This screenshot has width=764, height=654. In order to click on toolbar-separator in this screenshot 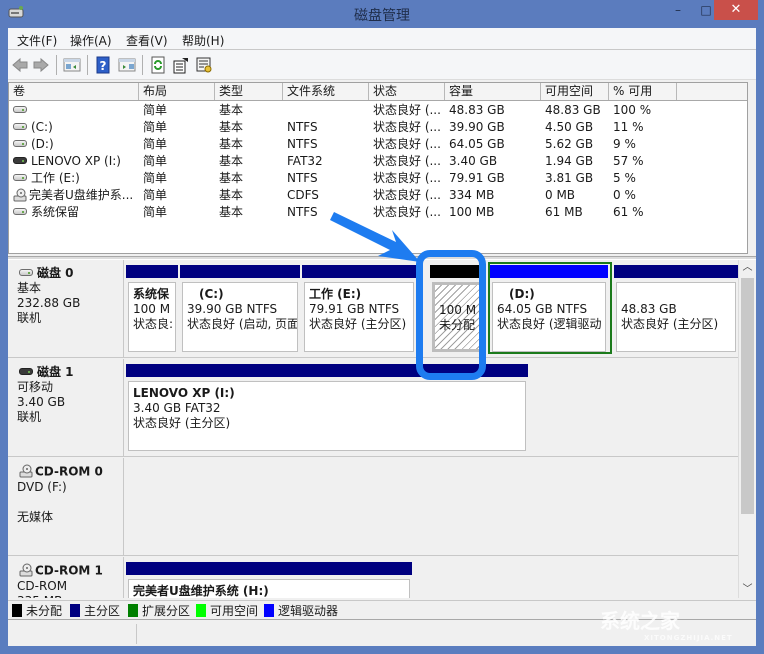, I will do `click(56, 65)`.